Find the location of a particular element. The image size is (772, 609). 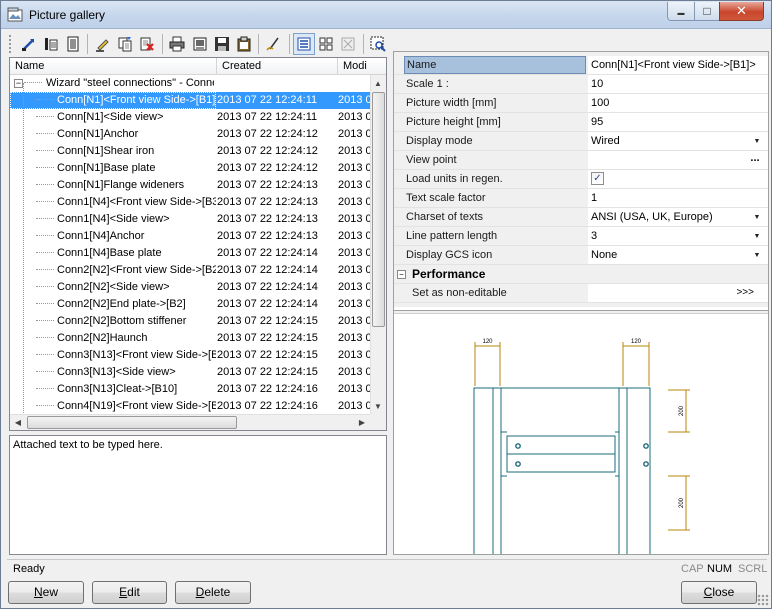

list-item-created: 2013 07 22 12:24:11 is located at coordinates (267, 117).